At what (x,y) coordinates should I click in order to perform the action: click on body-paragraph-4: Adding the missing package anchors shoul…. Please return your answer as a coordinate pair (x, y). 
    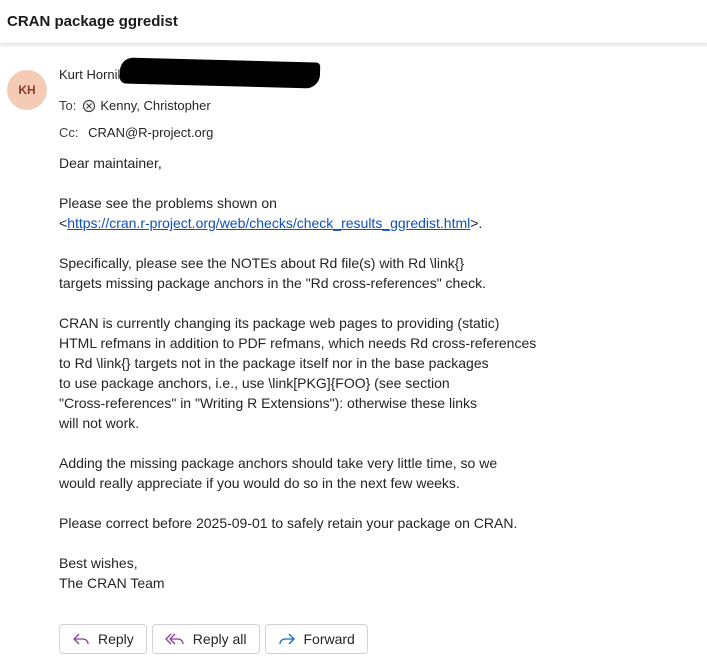
    Looking at the image, I should click on (278, 473).